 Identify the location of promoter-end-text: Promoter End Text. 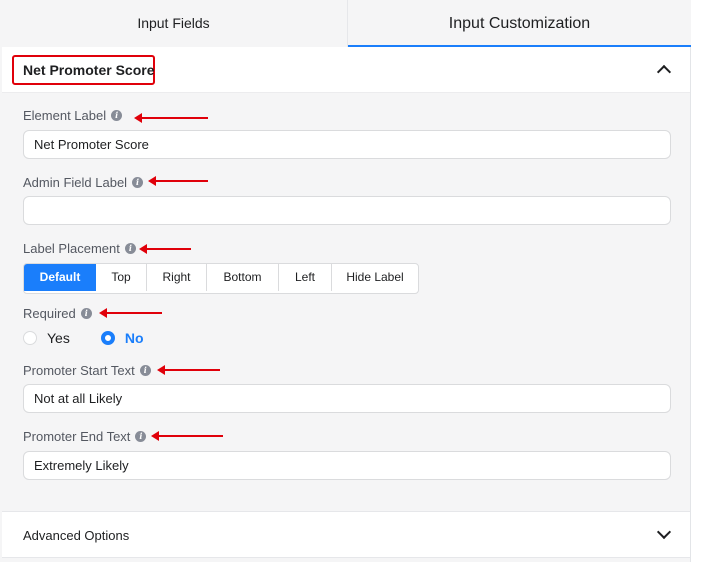
(77, 436).